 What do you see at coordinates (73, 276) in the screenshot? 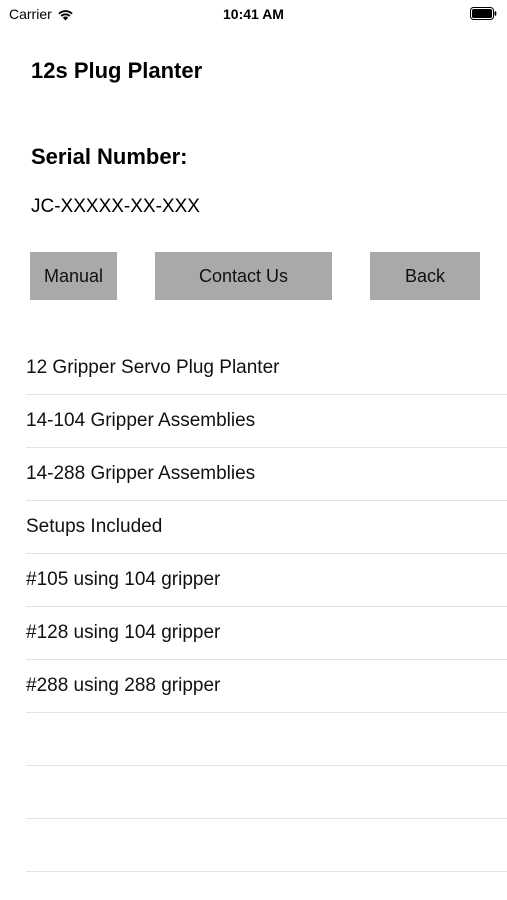
I see `manual-button: Manual` at bounding box center [73, 276].